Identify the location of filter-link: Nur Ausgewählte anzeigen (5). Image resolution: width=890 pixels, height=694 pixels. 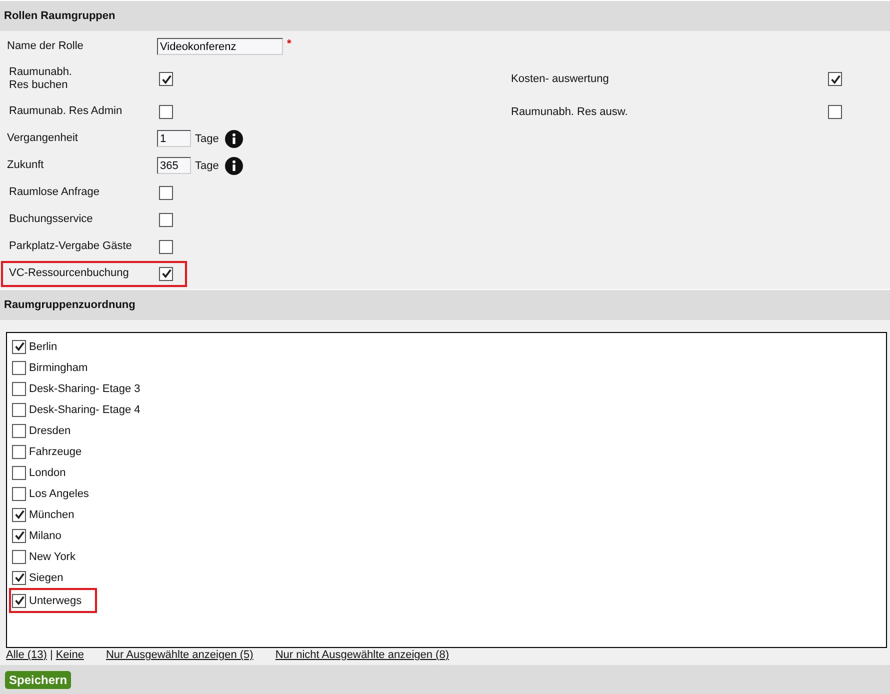
(180, 655).